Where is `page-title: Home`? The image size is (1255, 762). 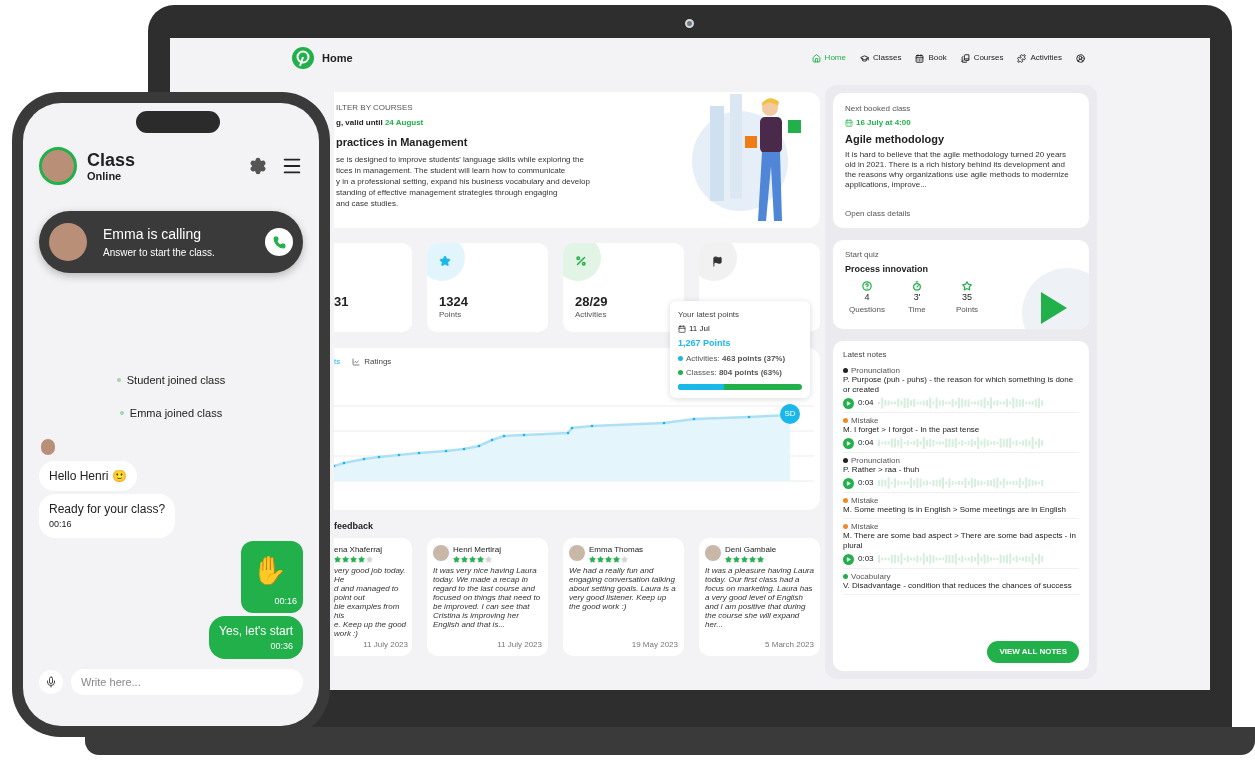 page-title: Home is located at coordinates (337, 58).